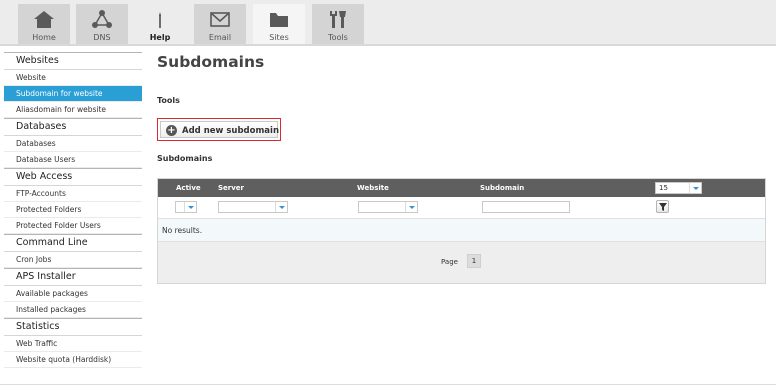  I want to click on sidebar-item-protected-folder-users: Protected Folder Users, so click(73, 226).